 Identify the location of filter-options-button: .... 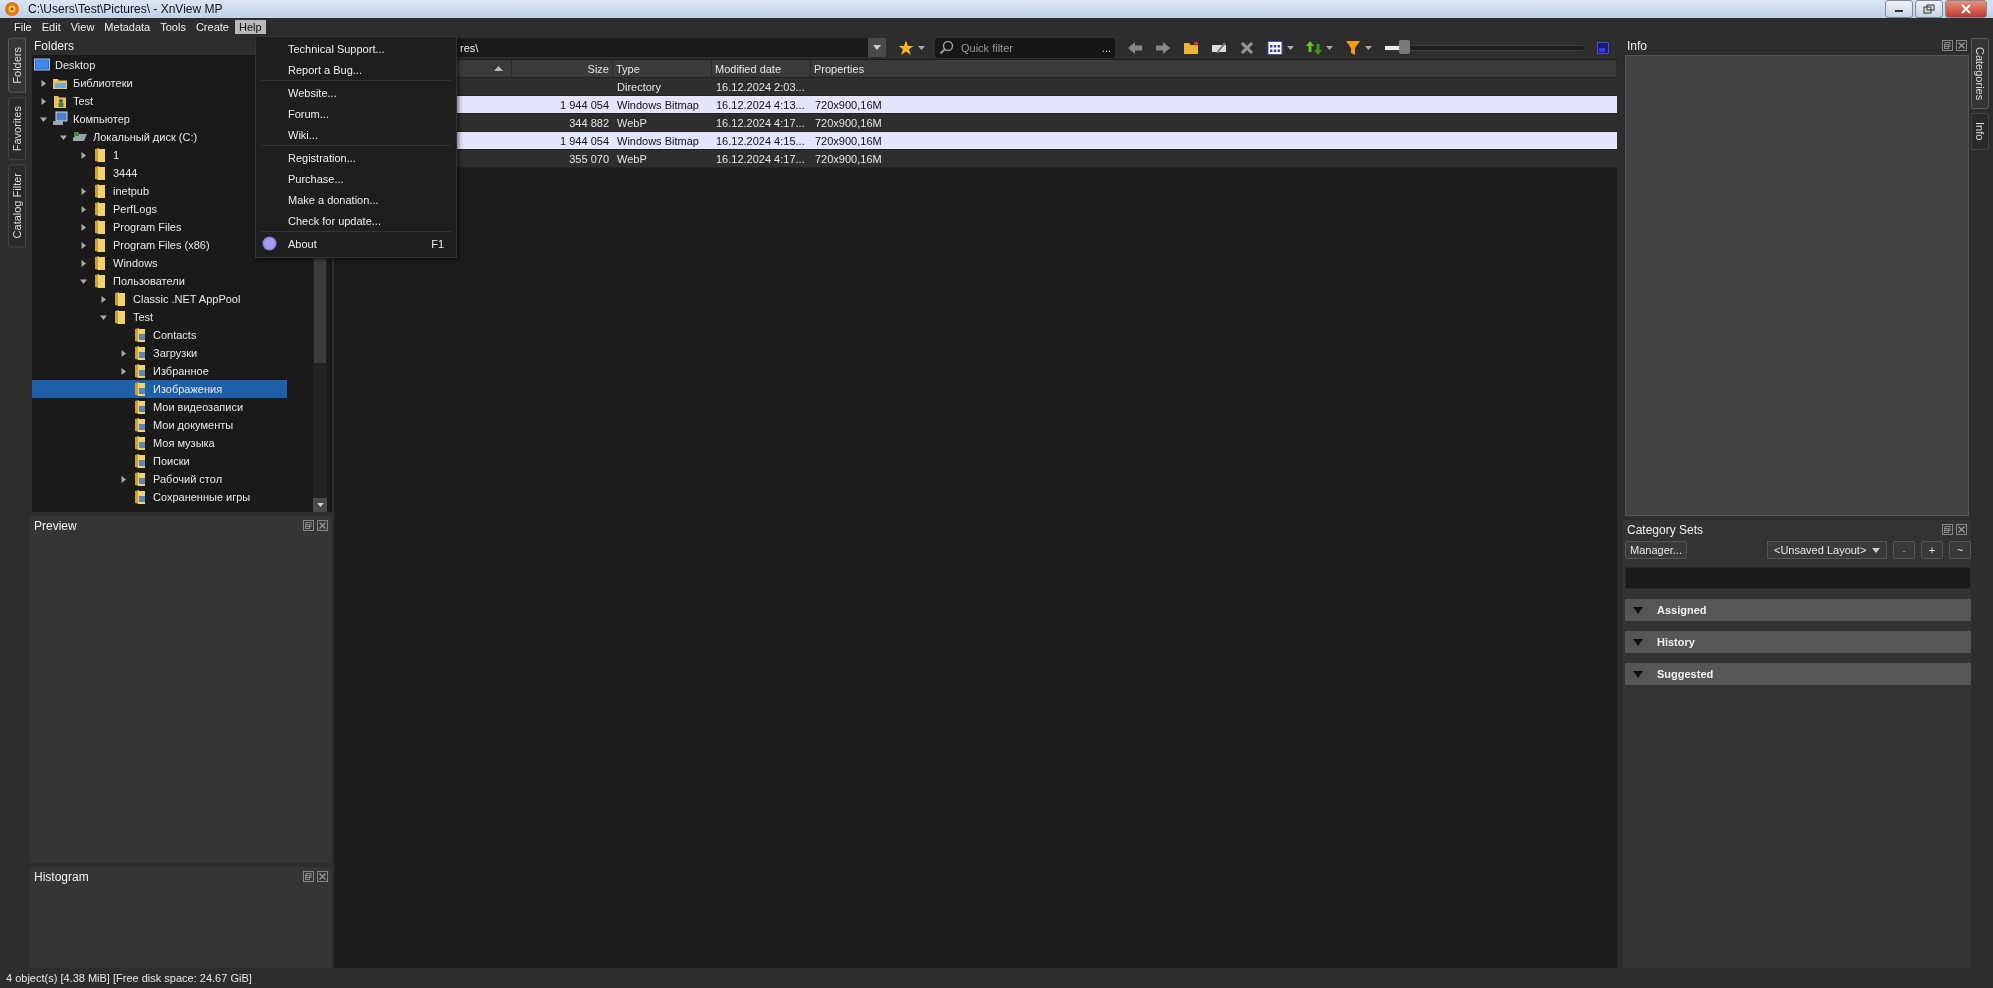
(1106, 47).